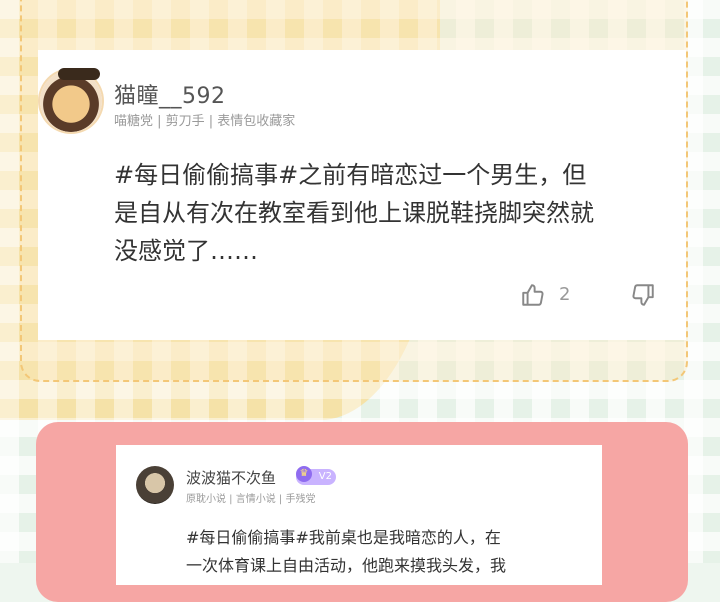 This screenshot has height=602, width=720. Describe the element at coordinates (205, 121) in the screenshot. I see `user-tags-1: 喵糖党 | 剪刀手 | 表情包收藏家` at that location.